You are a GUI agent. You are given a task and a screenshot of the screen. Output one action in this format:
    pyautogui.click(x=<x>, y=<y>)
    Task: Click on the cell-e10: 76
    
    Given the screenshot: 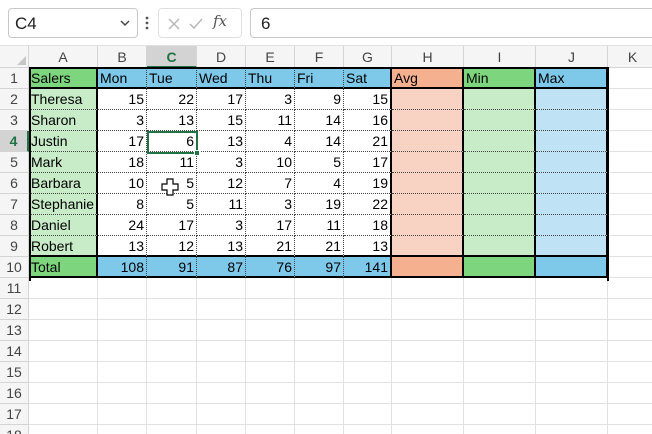 What is the action you would take?
    pyautogui.click(x=270, y=267)
    